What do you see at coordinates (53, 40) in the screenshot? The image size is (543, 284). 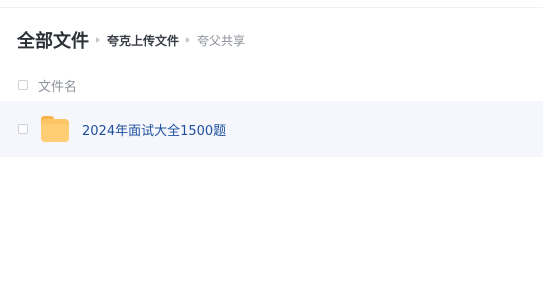 I see `breadcrumb-root: 全部文件` at bounding box center [53, 40].